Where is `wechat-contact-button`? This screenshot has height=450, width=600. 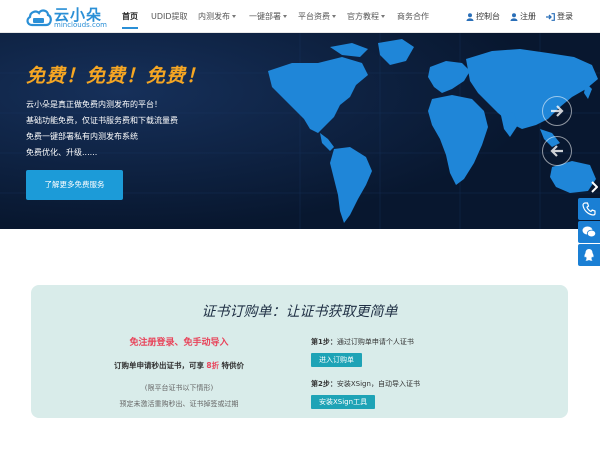 wechat-contact-button is located at coordinates (589, 232).